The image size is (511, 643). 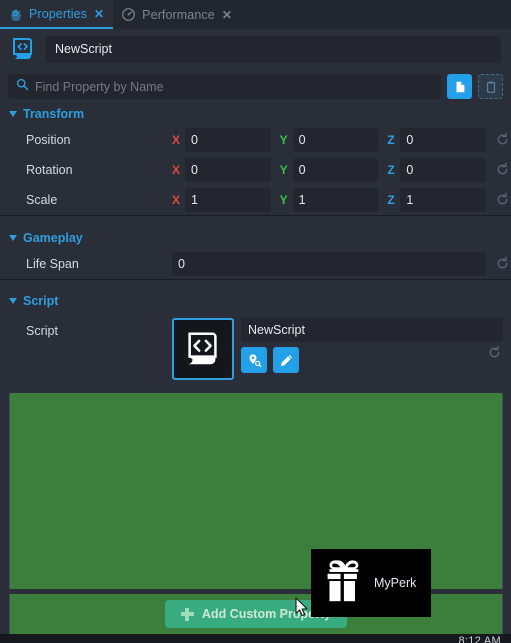 I want to click on search-input: Find Property by Name, so click(x=224, y=86).